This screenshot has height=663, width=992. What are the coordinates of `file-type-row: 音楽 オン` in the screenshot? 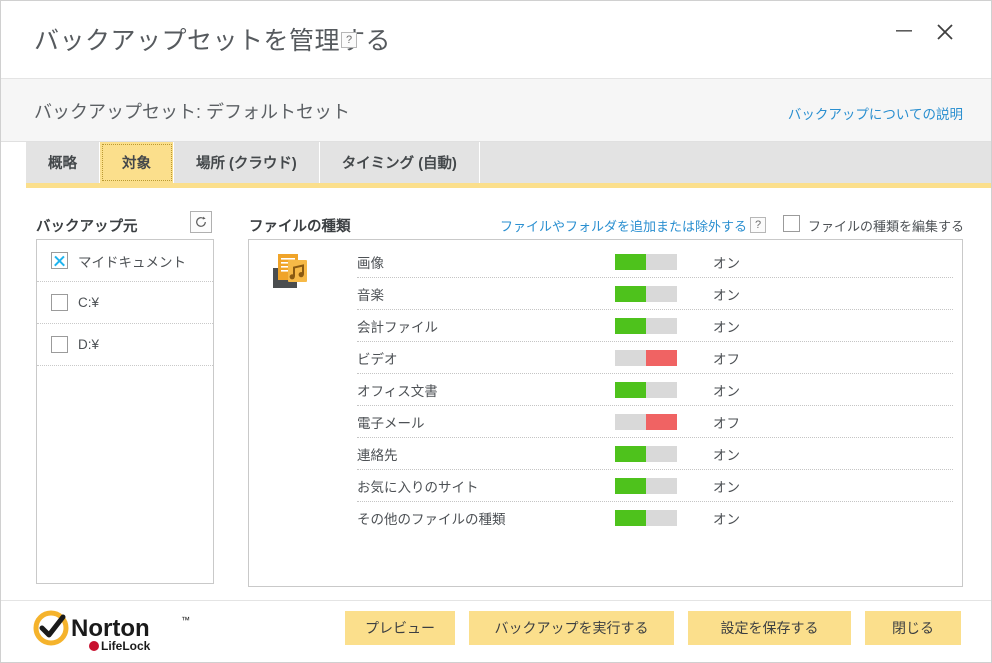 It's located at (655, 294).